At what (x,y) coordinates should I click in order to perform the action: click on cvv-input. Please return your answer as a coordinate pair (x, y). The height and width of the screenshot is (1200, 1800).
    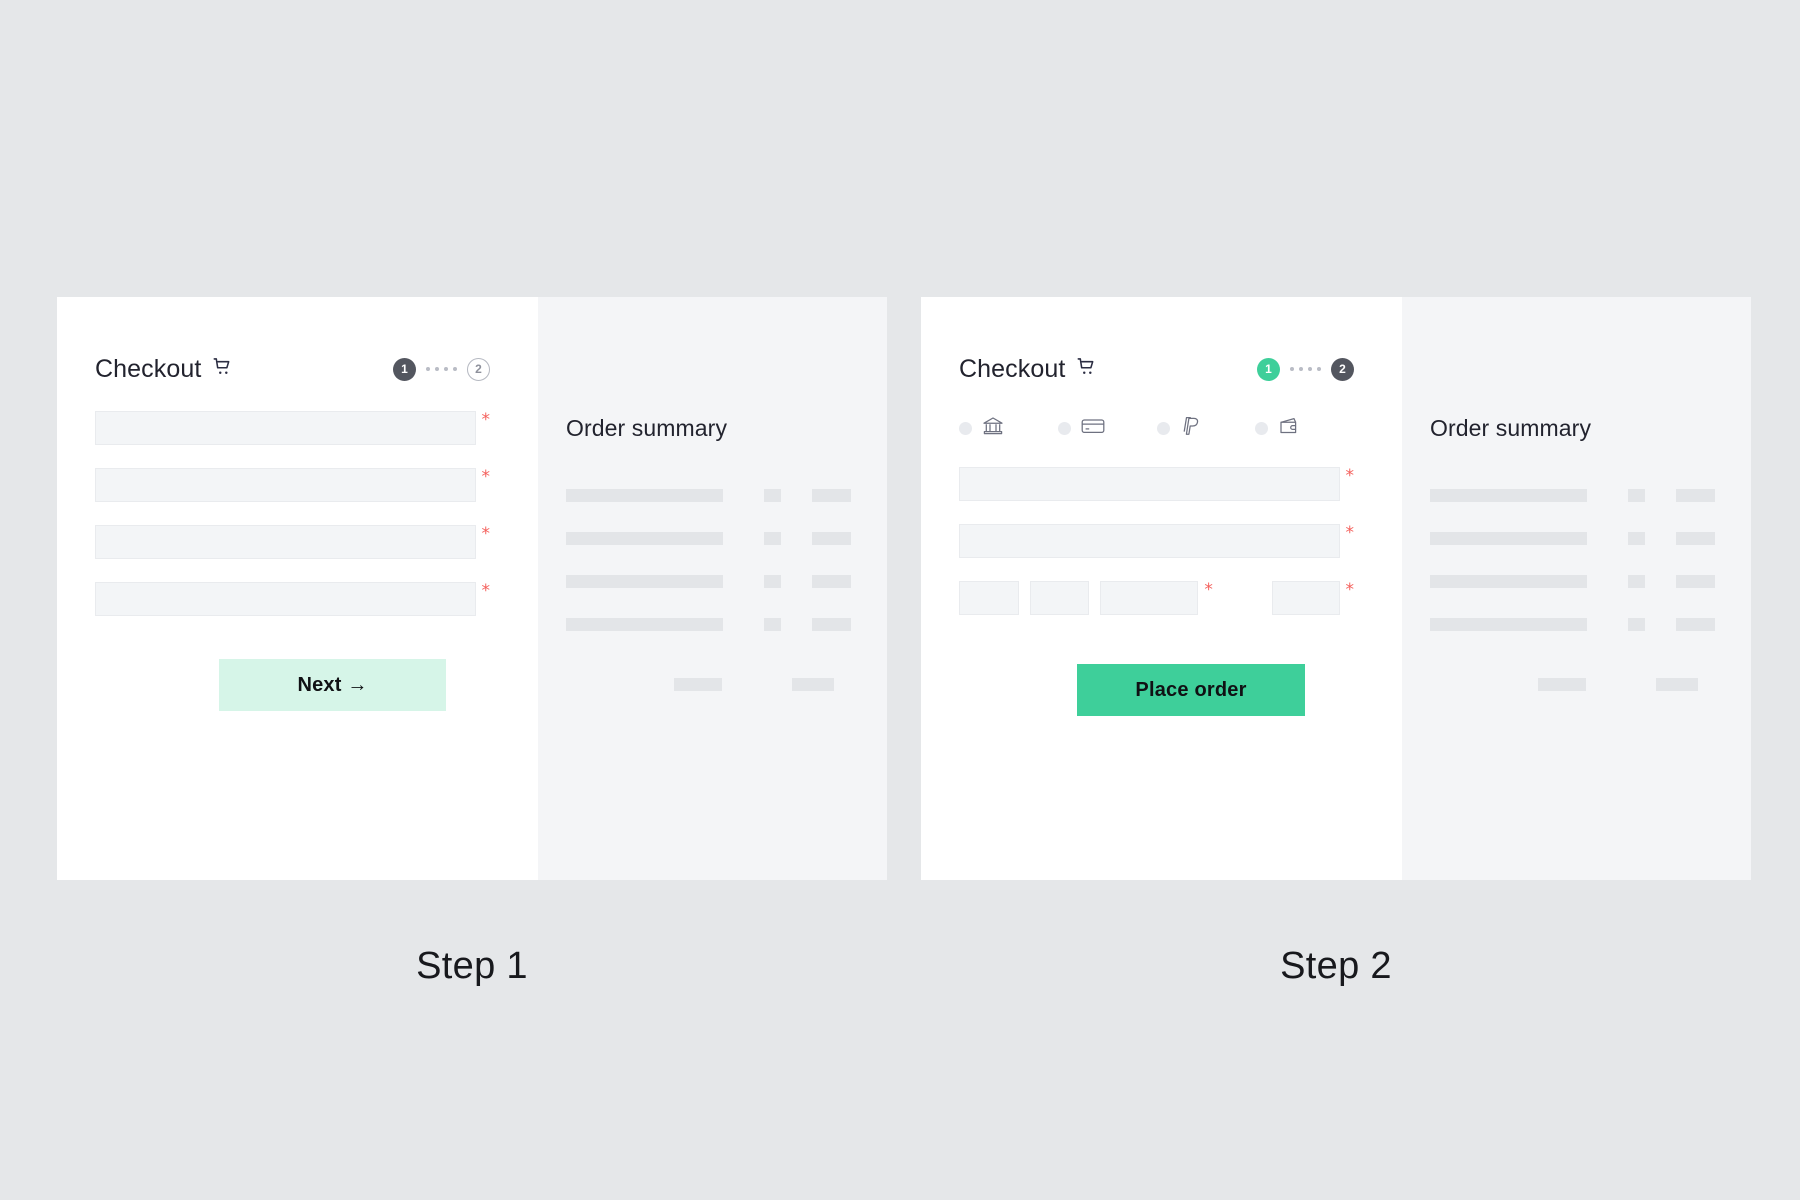
    Looking at the image, I should click on (1305, 598).